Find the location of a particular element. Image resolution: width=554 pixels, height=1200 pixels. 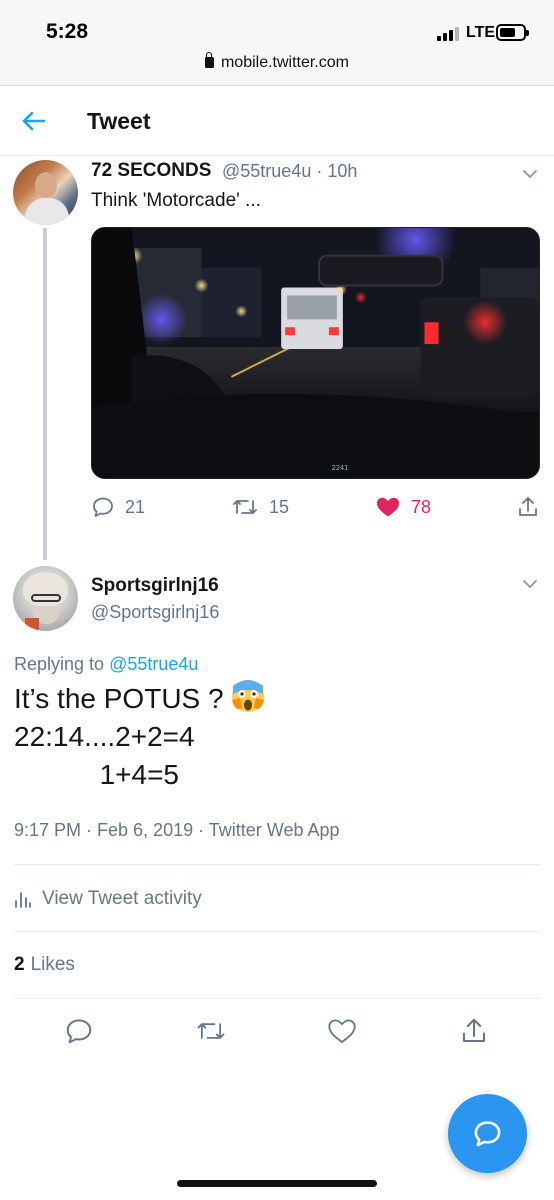

bar-chart-icon is located at coordinates (23, 900).